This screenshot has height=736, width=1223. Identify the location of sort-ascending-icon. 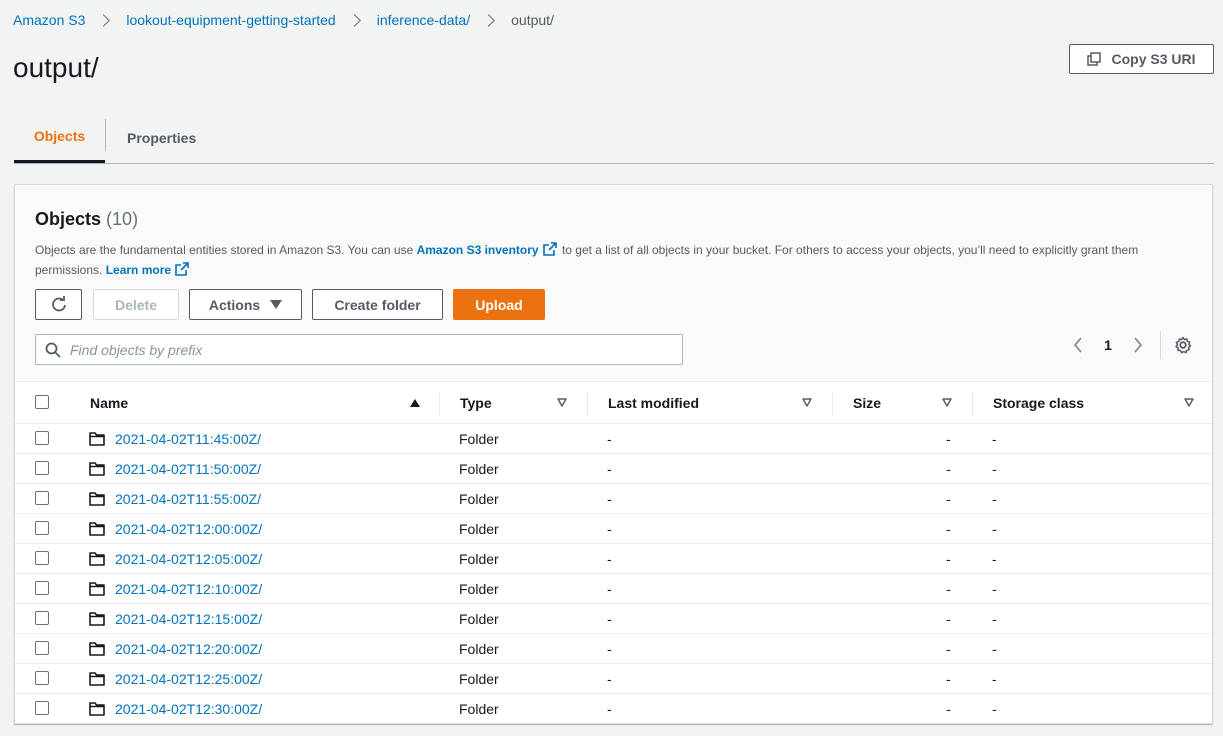
(415, 403).